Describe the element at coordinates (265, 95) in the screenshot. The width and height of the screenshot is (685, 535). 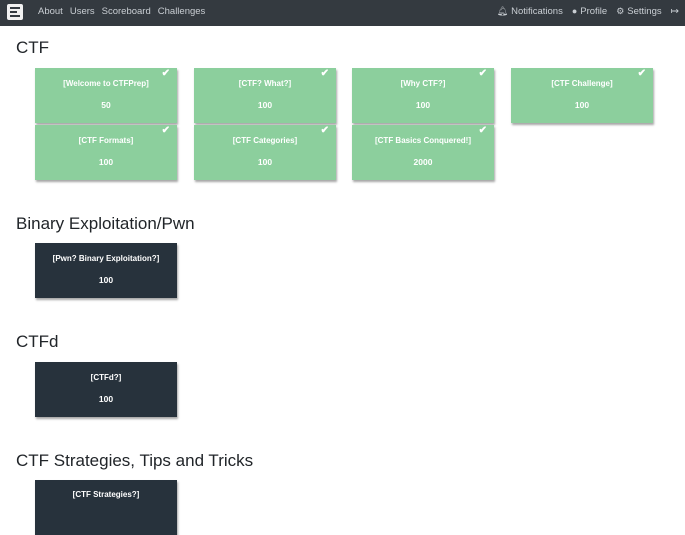
I see `challenge-tile: ✔ [CTF? What?] 100` at that location.